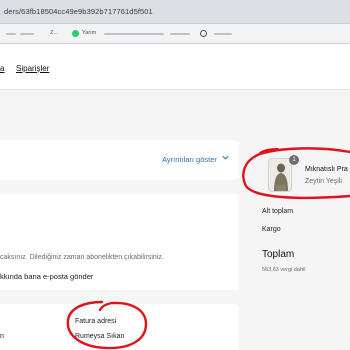  What do you see at coordinates (46, 276) in the screenshot?
I see `newsletter-checkbox-label: kkında bana e-posta gönder` at bounding box center [46, 276].